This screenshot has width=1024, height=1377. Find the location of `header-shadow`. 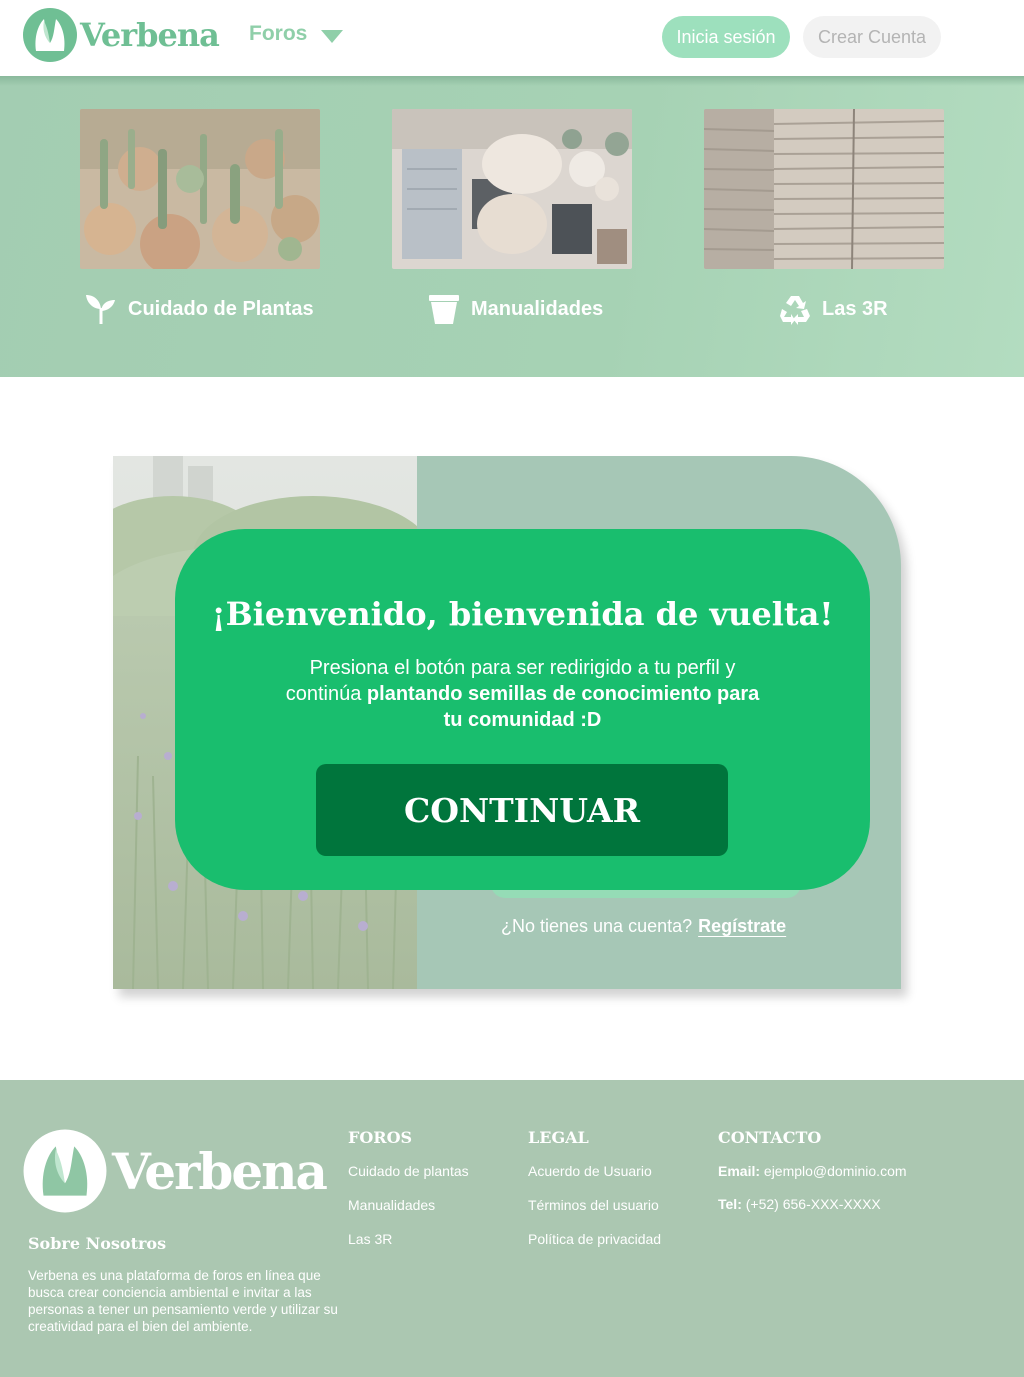

header-shadow is located at coordinates (512, 81).